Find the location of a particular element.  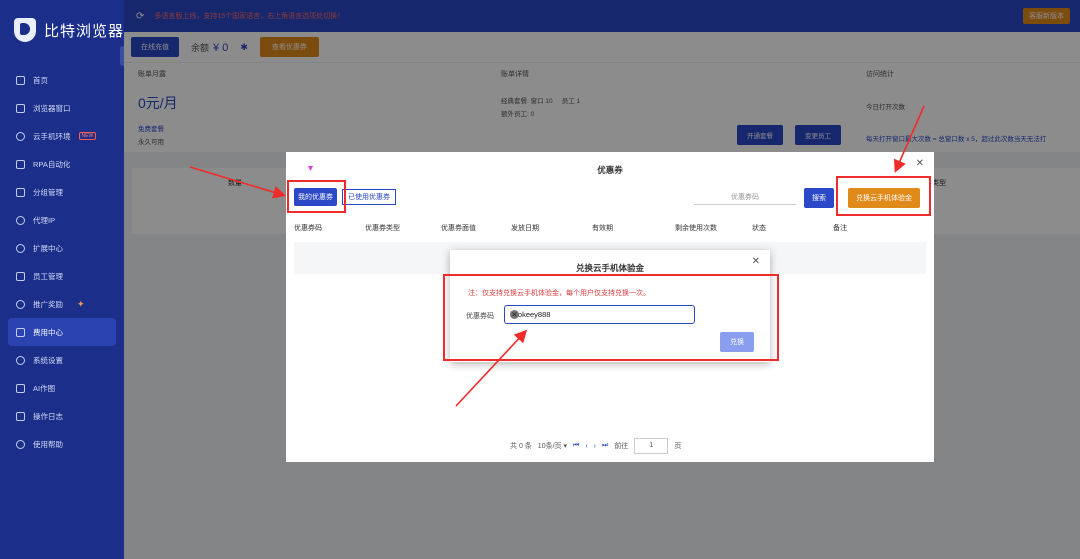

location-icon is located at coordinates (20, 220).